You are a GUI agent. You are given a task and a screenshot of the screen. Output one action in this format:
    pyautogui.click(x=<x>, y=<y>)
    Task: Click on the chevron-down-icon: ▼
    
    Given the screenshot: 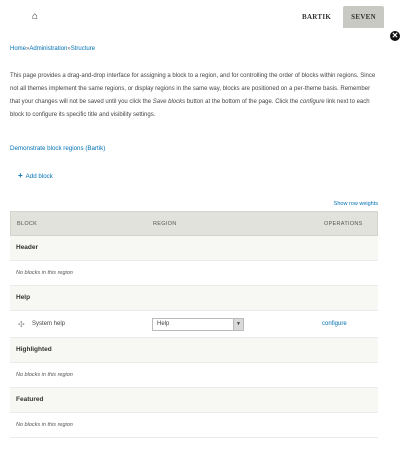 What is the action you would take?
    pyautogui.click(x=238, y=324)
    